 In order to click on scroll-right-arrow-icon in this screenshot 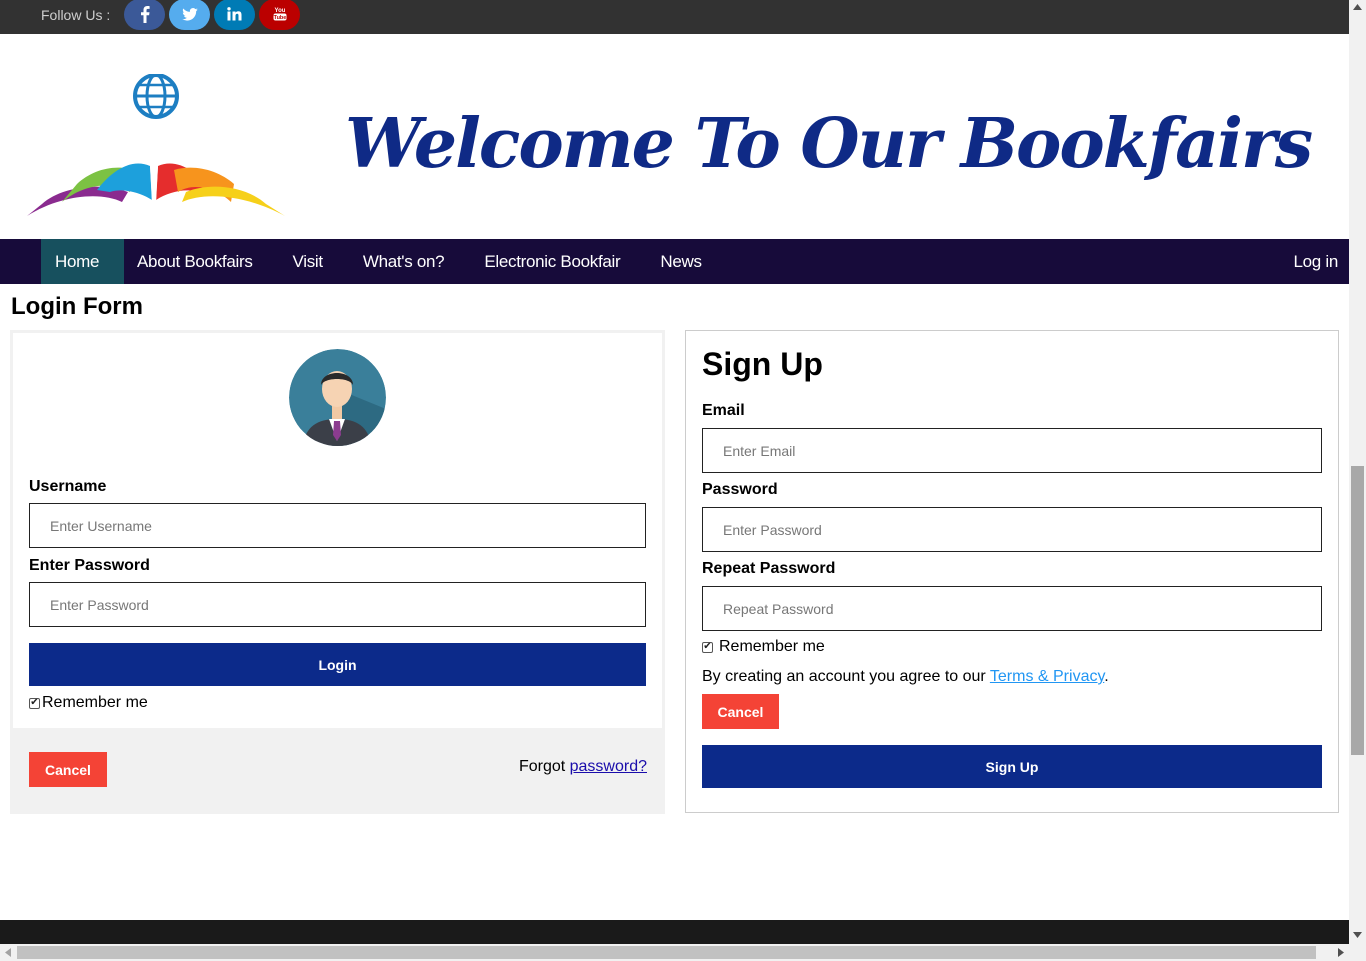, I will do `click(1341, 952)`.